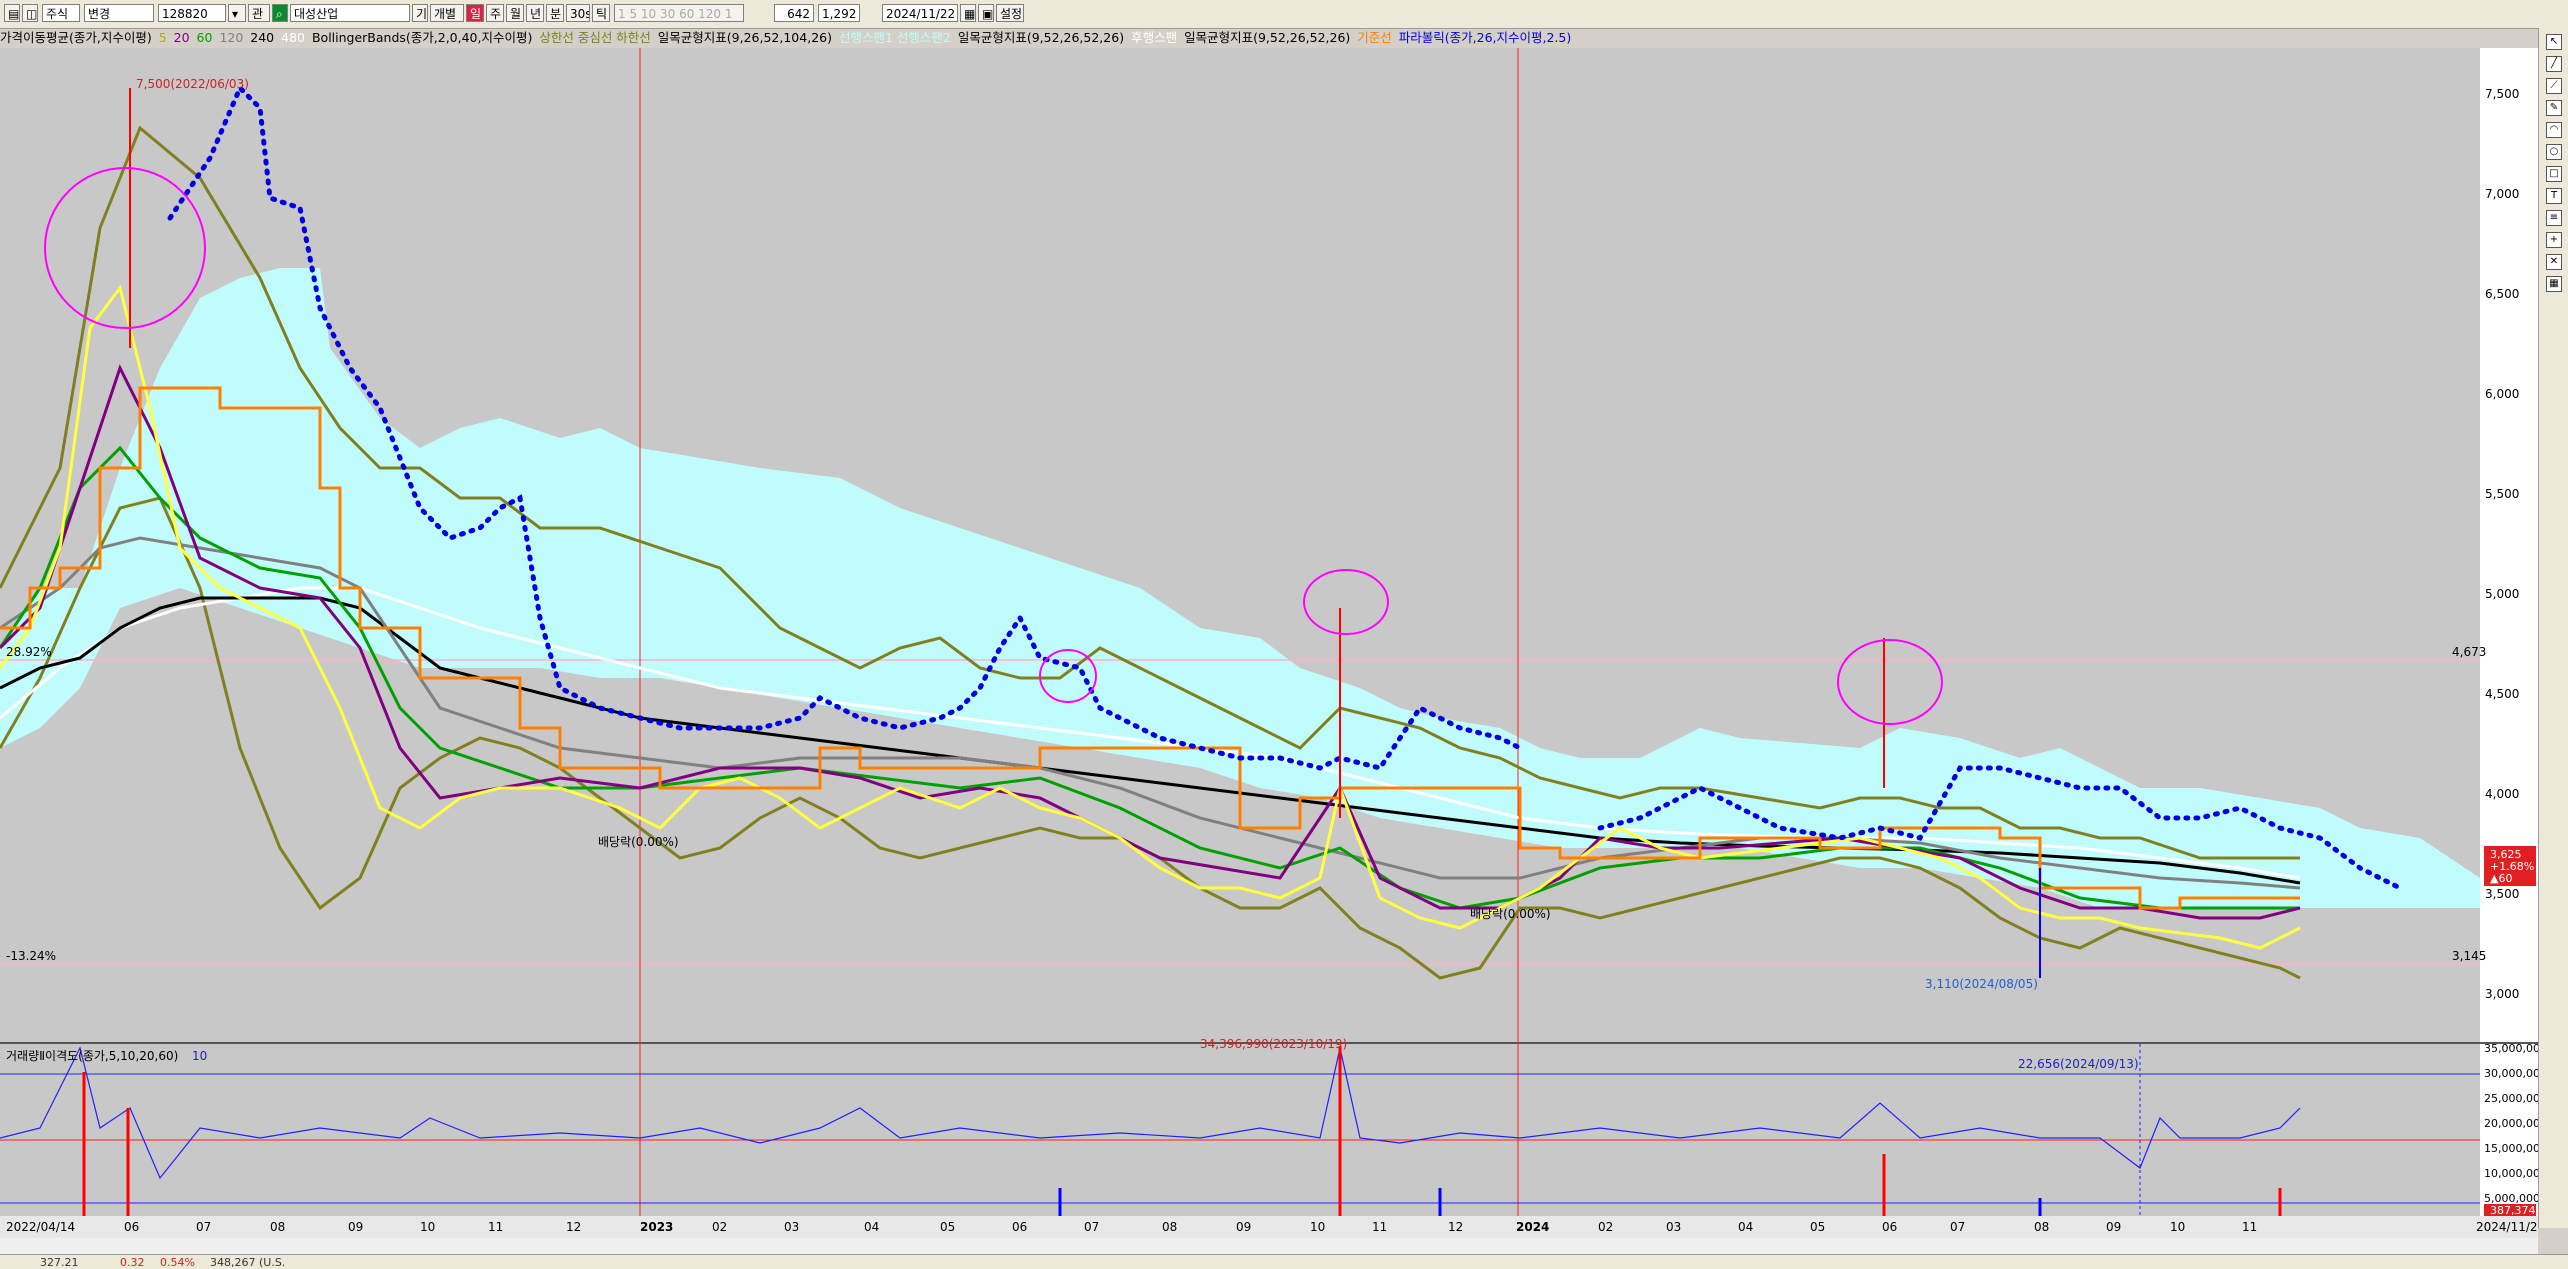  Describe the element at coordinates (515, 13) in the screenshot. I see `period-month: 월` at that location.